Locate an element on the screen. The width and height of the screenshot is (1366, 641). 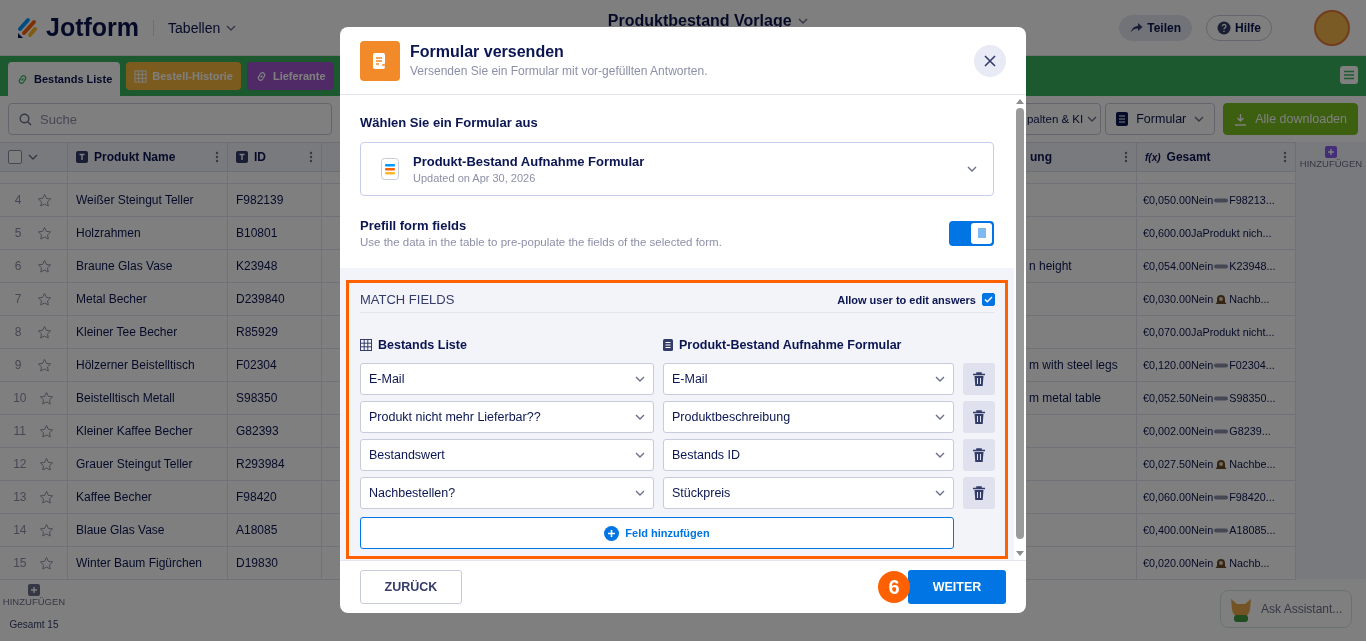
close-button is located at coordinates (990, 60).